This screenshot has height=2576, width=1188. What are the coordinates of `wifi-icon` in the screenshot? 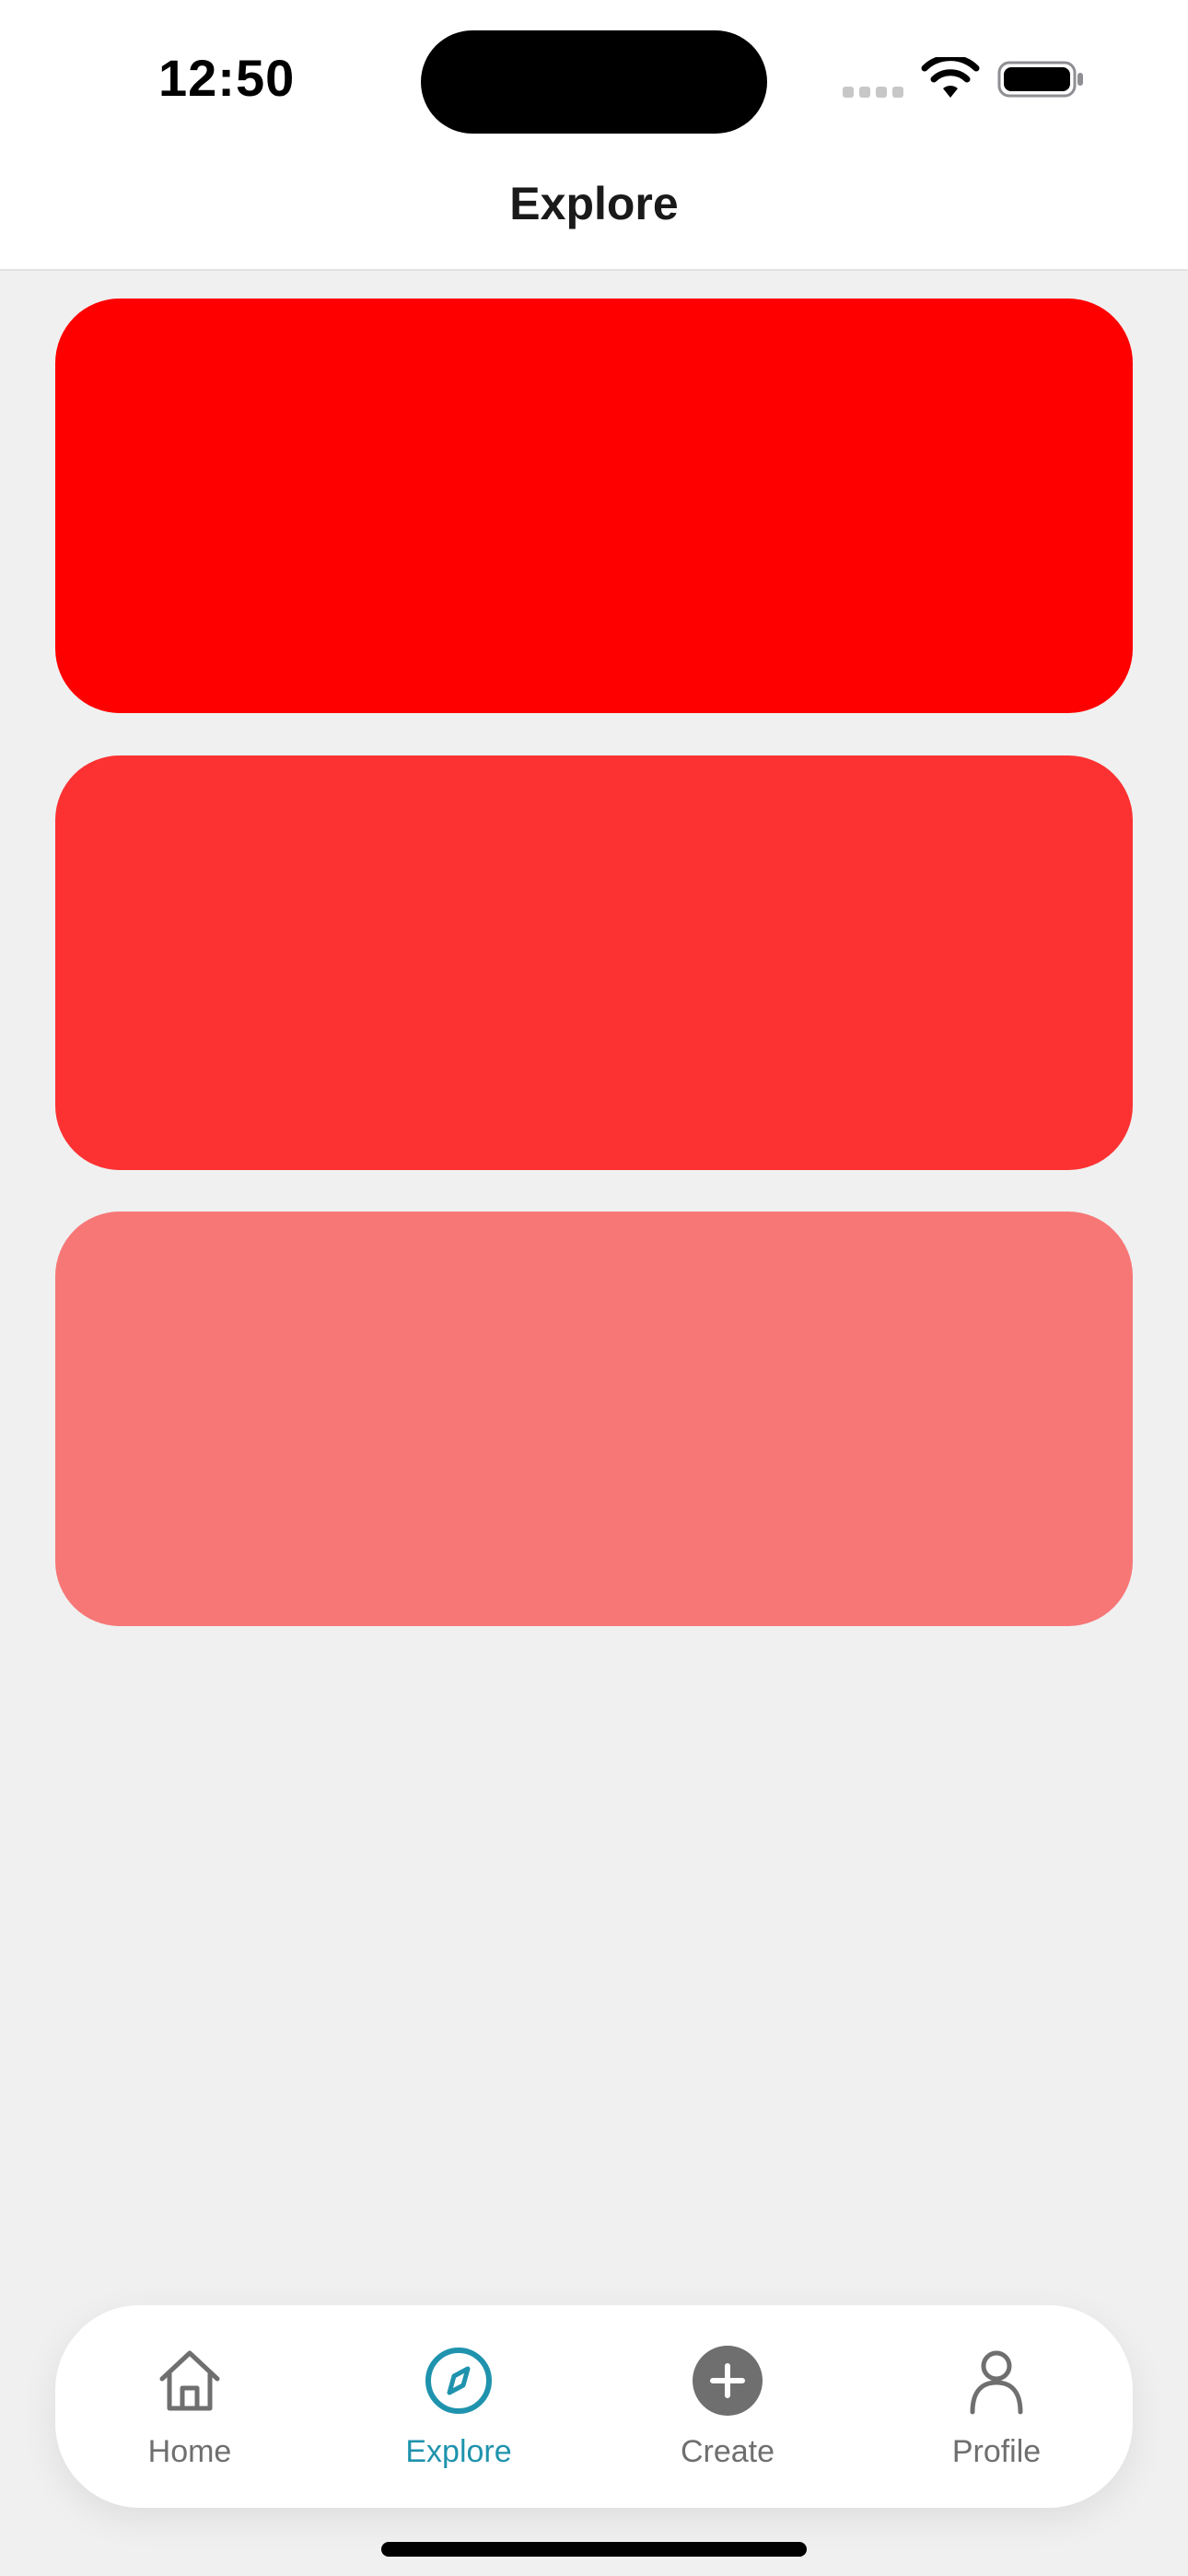 It's located at (951, 77).